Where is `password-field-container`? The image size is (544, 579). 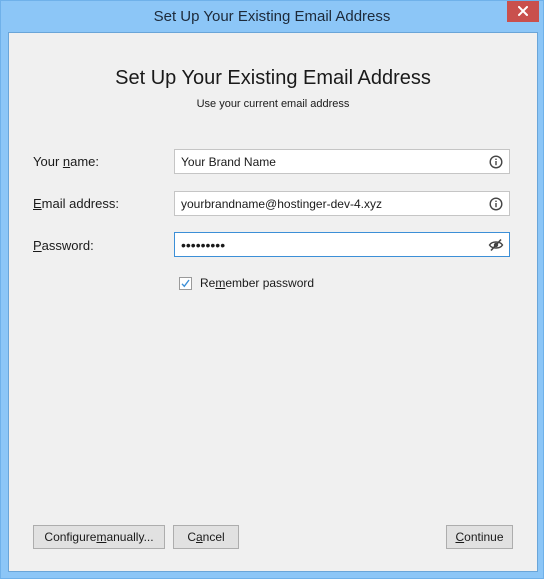 password-field-container is located at coordinates (342, 244).